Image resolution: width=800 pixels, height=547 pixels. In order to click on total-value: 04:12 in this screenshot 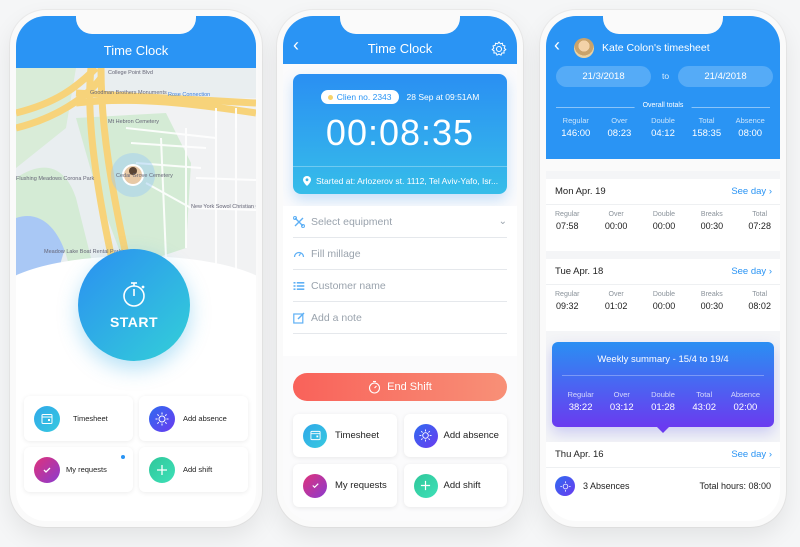, I will do `click(663, 133)`.